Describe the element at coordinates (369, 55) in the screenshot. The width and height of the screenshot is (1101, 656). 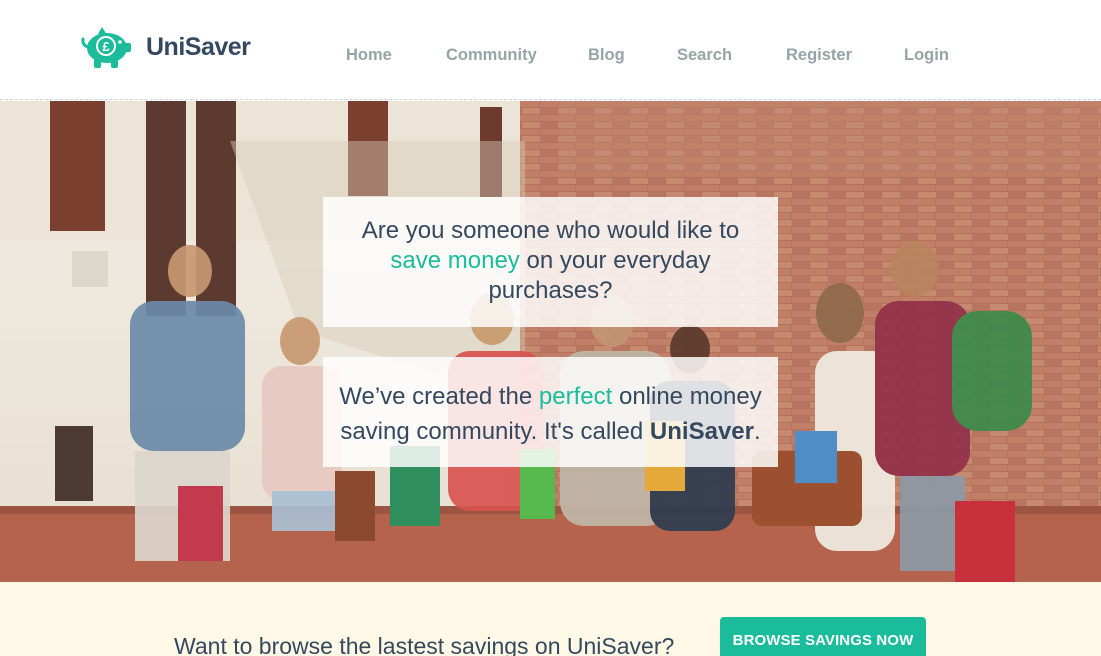
I see `nav-home: Home` at that location.